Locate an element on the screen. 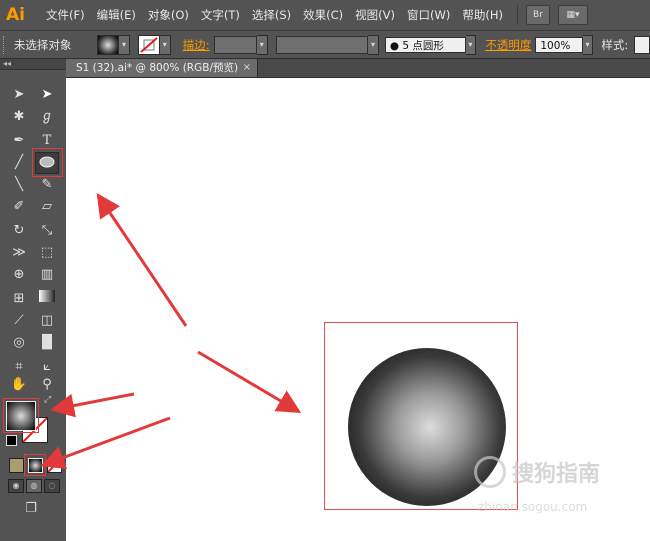 The image size is (650, 541). gradient-mode-highlight is located at coordinates (35, 465).